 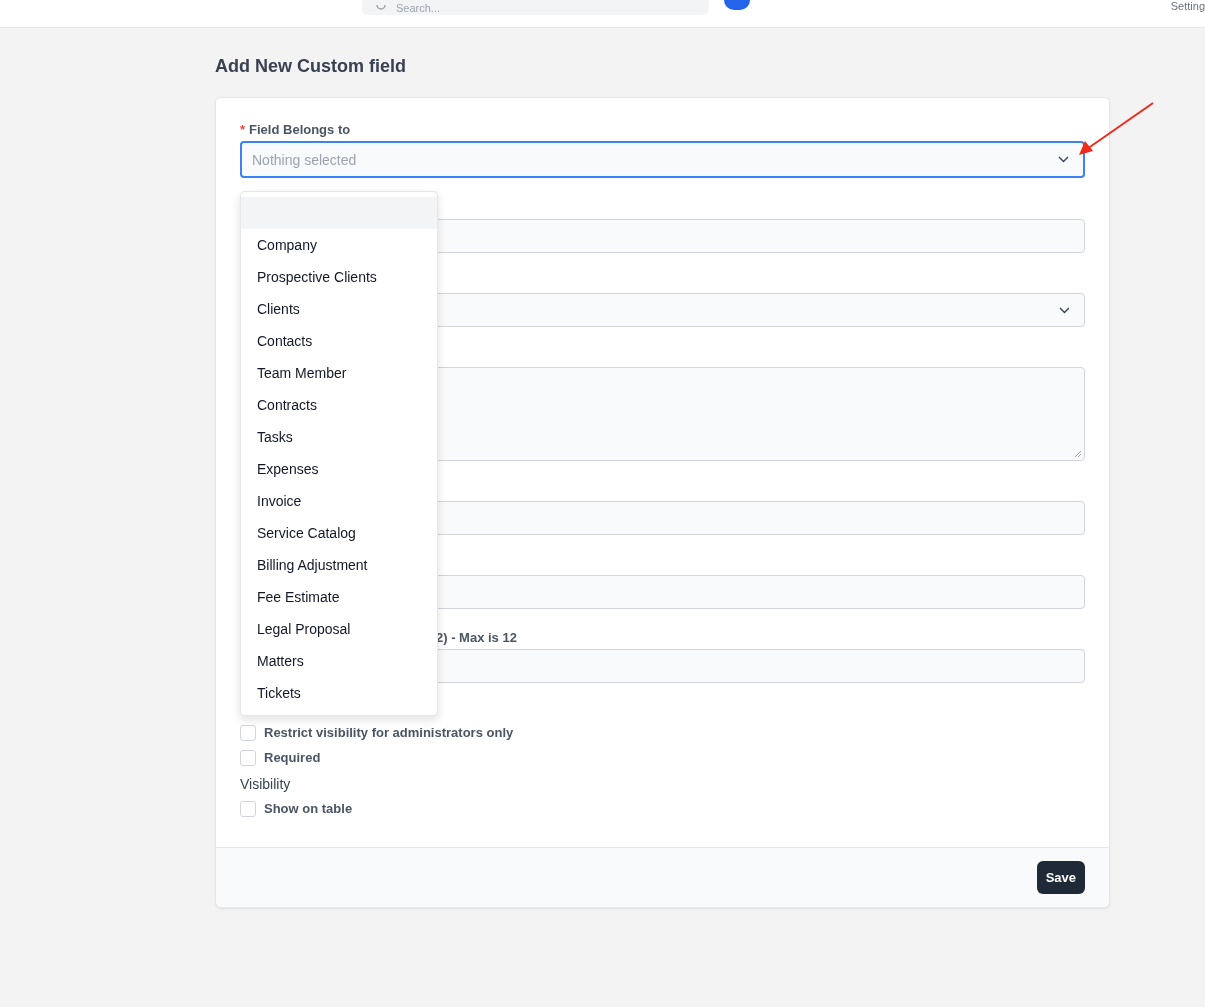 I want to click on dropdown-option: Tickets, so click(x=339, y=693).